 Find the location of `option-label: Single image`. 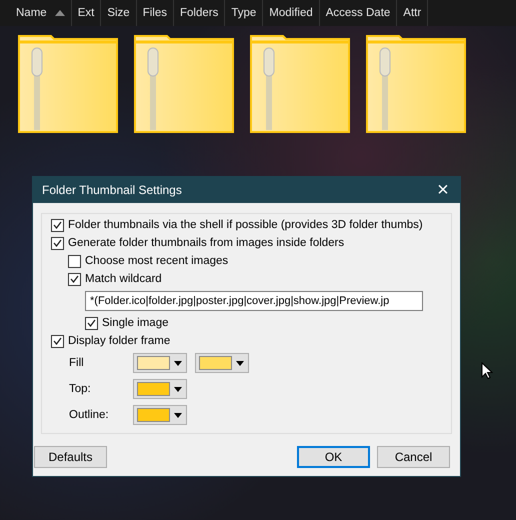

option-label: Single image is located at coordinates (135, 323).